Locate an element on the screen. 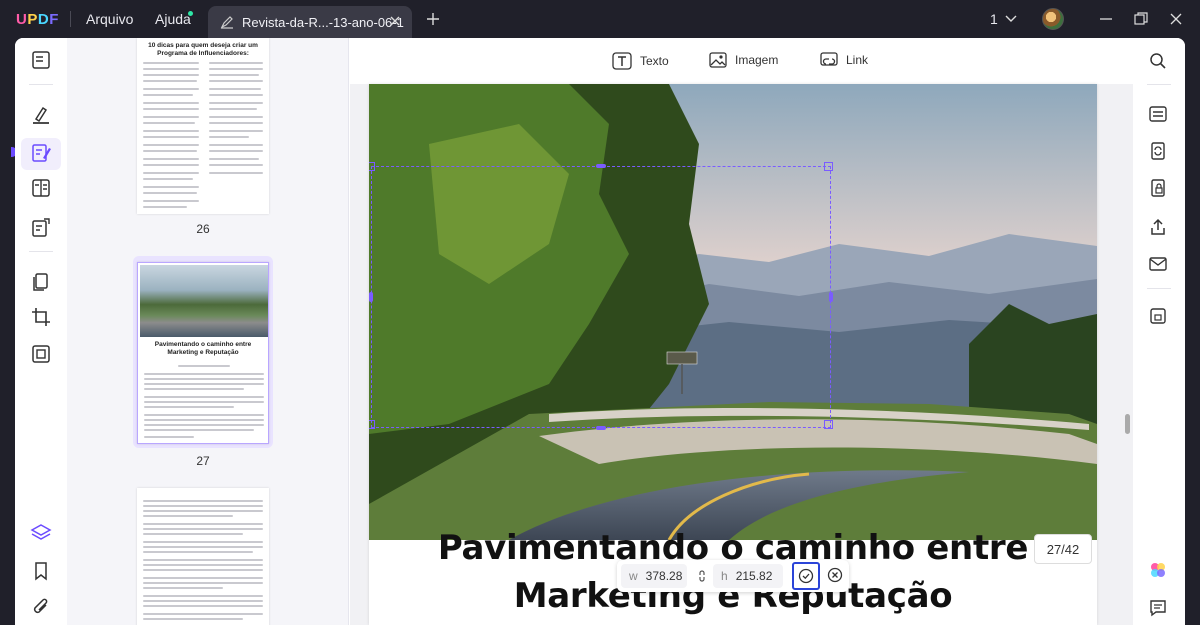 The image size is (1200, 625). email-icon is located at coordinates (1158, 264).